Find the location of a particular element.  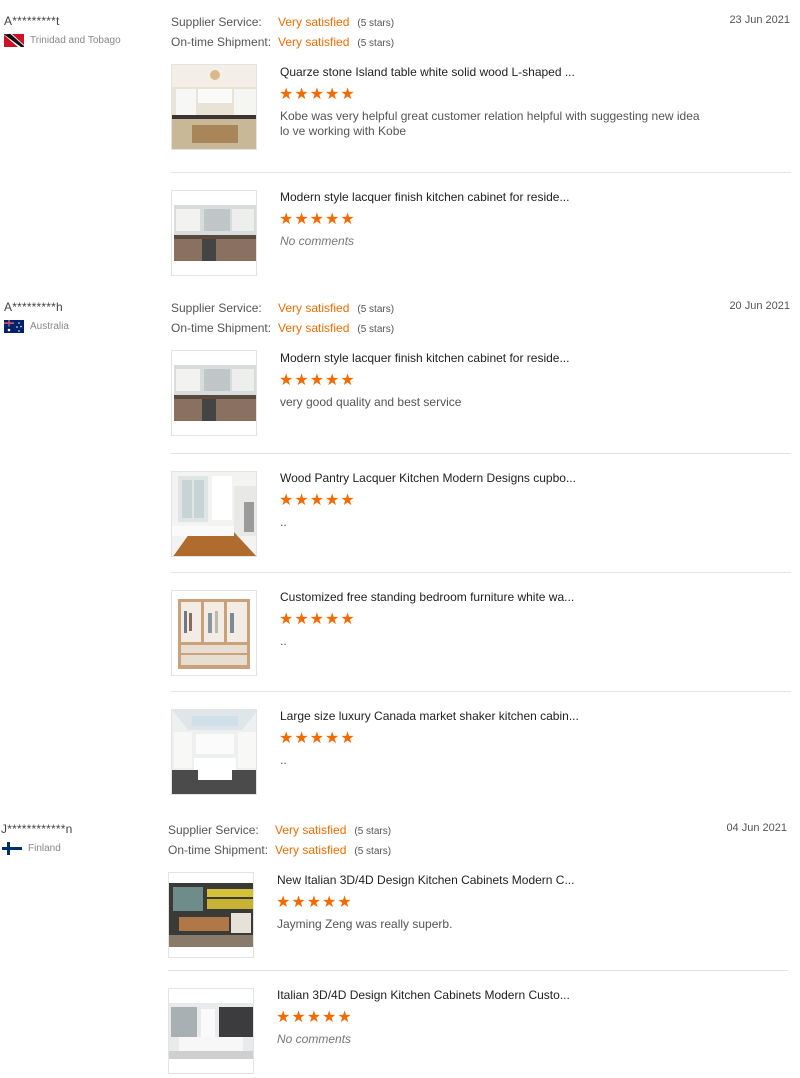

trinidad-and-tobago-flag-icon is located at coordinates (14, 40).